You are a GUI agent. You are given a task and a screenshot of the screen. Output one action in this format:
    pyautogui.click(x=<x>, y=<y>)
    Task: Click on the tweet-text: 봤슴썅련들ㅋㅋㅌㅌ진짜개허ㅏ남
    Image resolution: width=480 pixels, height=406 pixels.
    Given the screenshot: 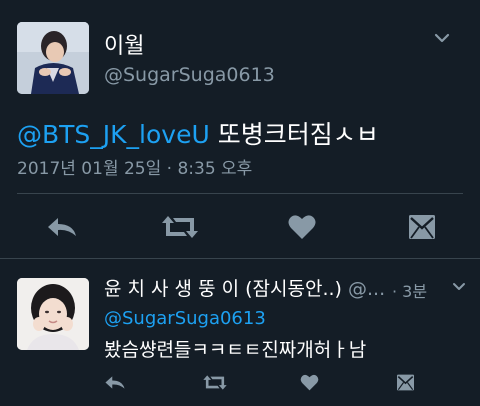 What is the action you would take?
    pyautogui.click(x=235, y=350)
    